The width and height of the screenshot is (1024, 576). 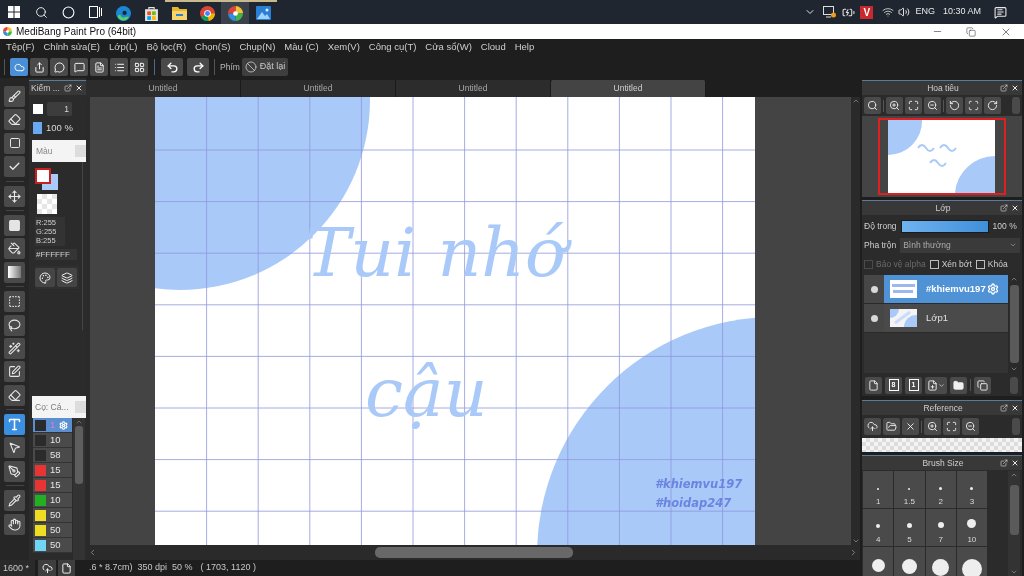 I want to click on menu-item: Chọn(S), so click(x=213, y=47).